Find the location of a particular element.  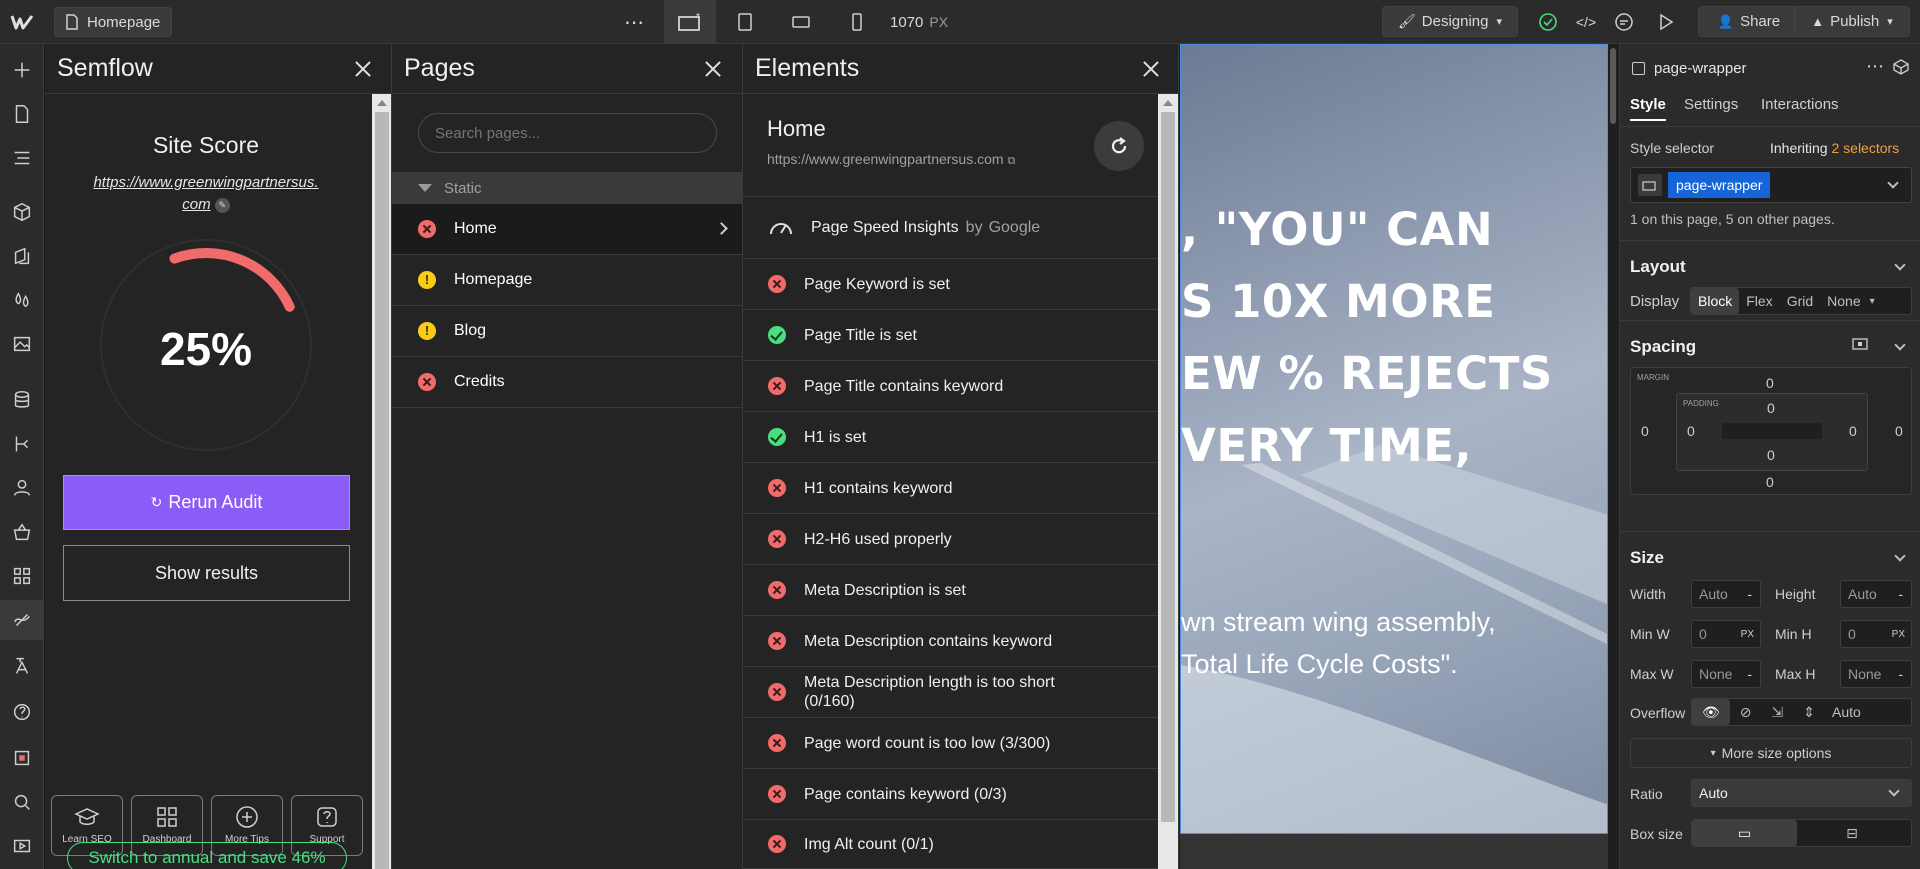

padding-left-value: 0 is located at coordinates (1691, 431).